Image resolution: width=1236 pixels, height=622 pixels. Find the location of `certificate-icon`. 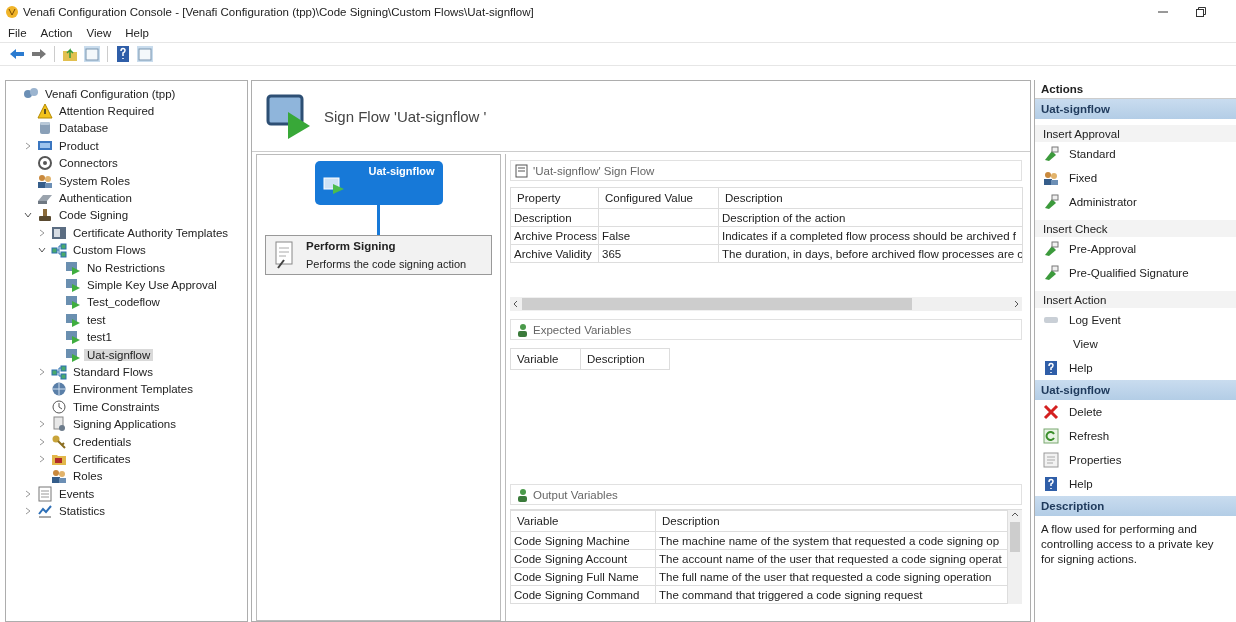

certificate-icon is located at coordinates (59, 232).